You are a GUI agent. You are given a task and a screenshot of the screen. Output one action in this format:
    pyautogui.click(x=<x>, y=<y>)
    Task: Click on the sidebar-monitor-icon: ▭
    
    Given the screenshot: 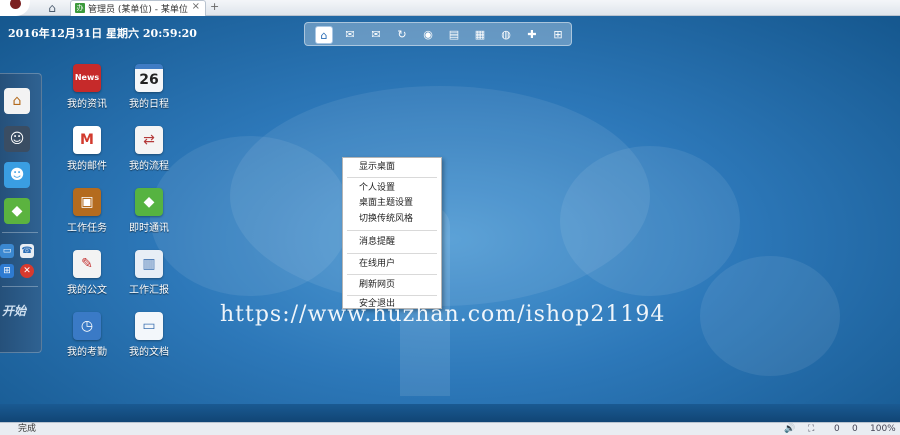 What is the action you would take?
    pyautogui.click(x=7, y=251)
    